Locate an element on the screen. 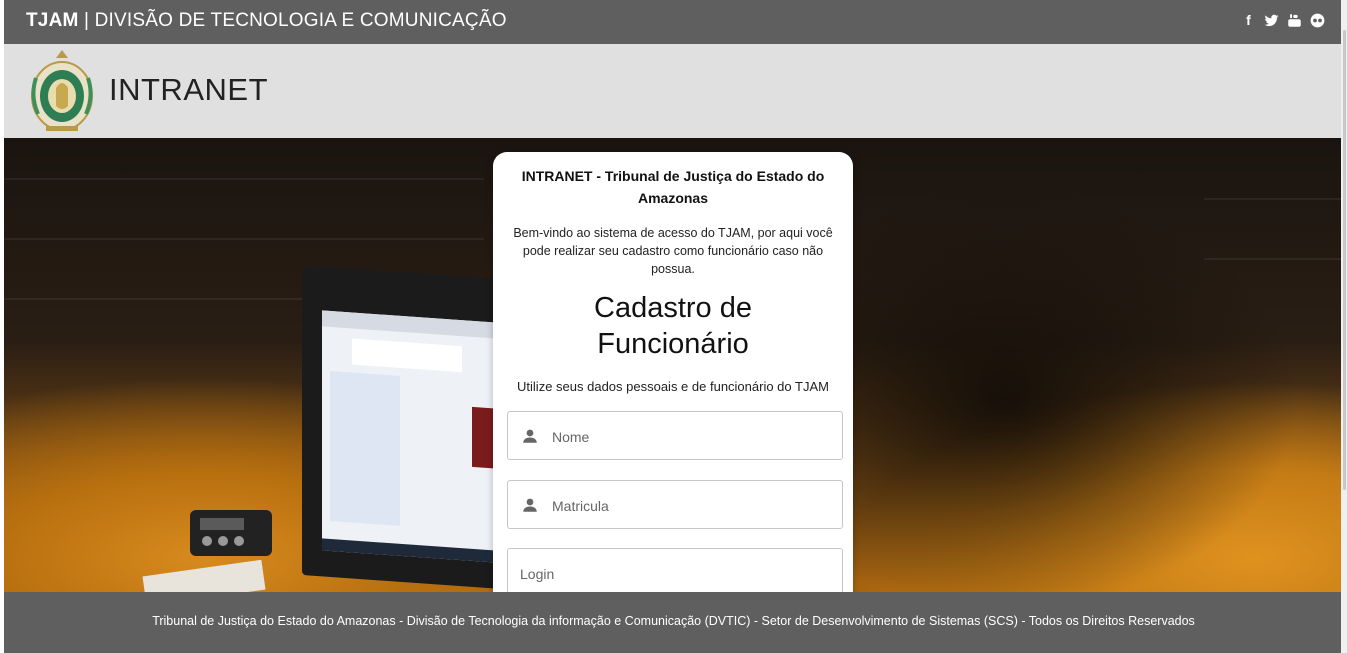 Image resolution: width=1347 pixels, height=653 pixels. form-heading: Cadastro de Funcionário is located at coordinates (673, 326).